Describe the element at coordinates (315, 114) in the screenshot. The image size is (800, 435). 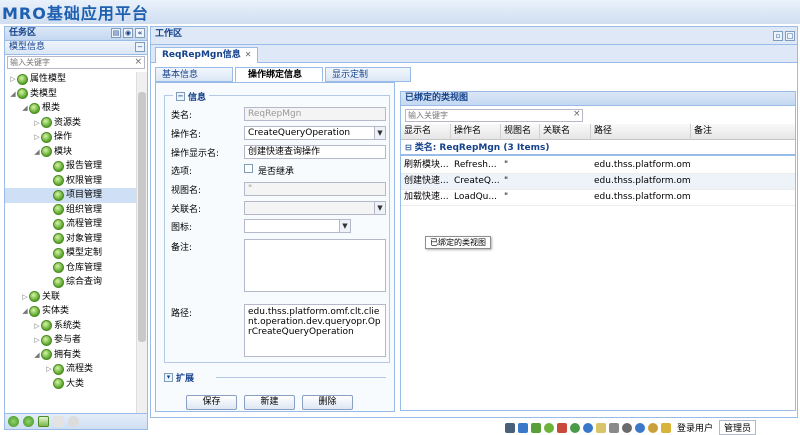
I see `class-name-field: ReqRepMgn` at that location.